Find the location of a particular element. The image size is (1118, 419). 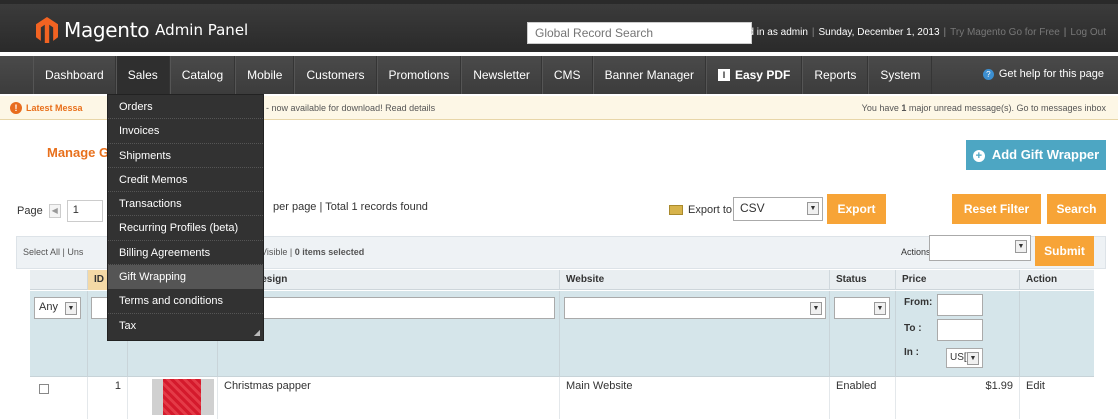

select-visible-link: Visible | is located at coordinates (278, 252).